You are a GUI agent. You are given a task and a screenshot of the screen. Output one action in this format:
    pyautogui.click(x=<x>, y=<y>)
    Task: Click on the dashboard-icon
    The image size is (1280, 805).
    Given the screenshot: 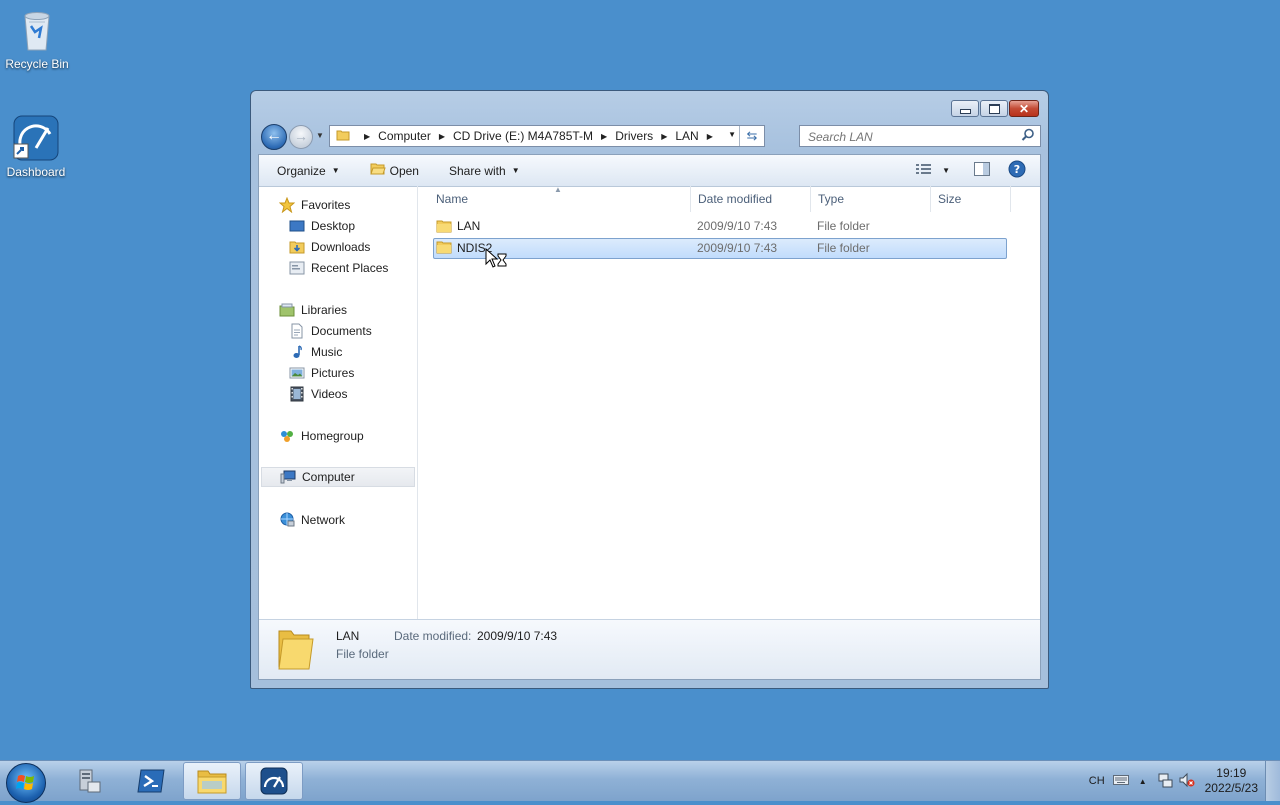 What is the action you would take?
    pyautogui.click(x=36, y=138)
    